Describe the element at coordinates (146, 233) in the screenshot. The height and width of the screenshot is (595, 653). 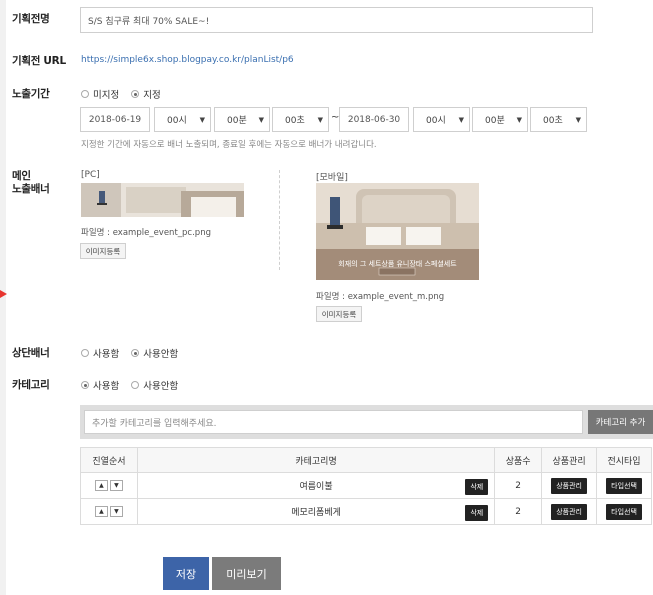
I see `pc-banner-filename: 파일명 : example_event_pc.png` at that location.